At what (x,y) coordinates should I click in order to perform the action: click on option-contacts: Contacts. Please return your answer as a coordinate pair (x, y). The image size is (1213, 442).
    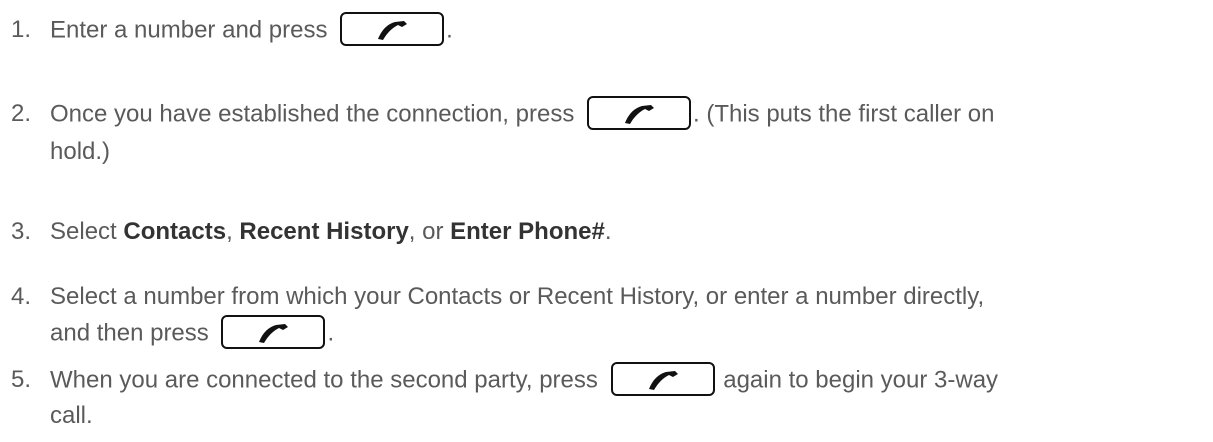
    Looking at the image, I should click on (175, 231).